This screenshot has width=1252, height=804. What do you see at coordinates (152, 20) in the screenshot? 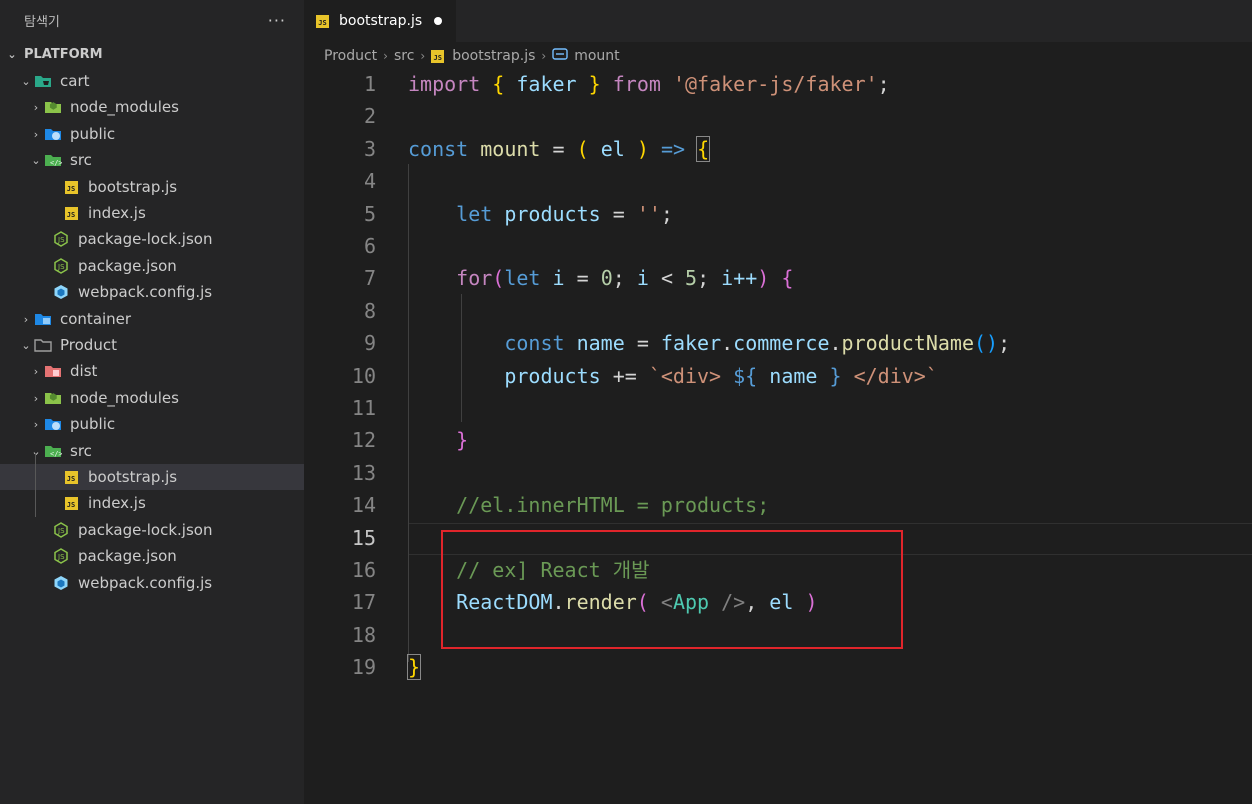
I see `explorer-header: 탐색기 ···` at bounding box center [152, 20].